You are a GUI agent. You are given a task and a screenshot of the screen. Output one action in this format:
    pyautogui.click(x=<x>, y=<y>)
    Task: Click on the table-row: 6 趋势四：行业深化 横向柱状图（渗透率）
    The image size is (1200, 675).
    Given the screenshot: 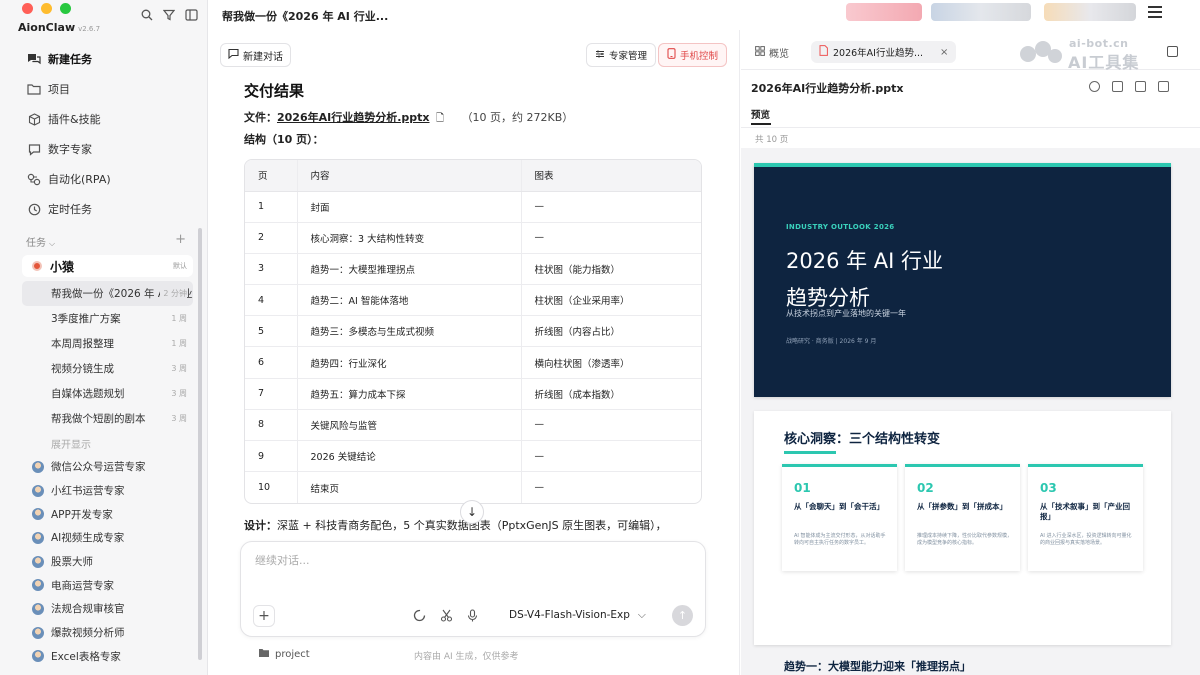 What is the action you would take?
    pyautogui.click(x=473, y=362)
    